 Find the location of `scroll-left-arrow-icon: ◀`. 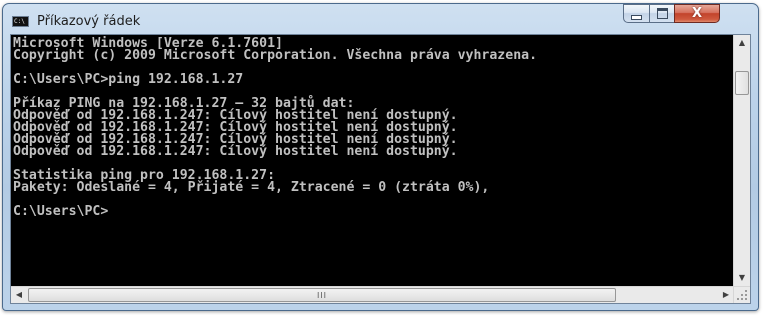

scroll-left-arrow-icon: ◀ is located at coordinates (19, 295).